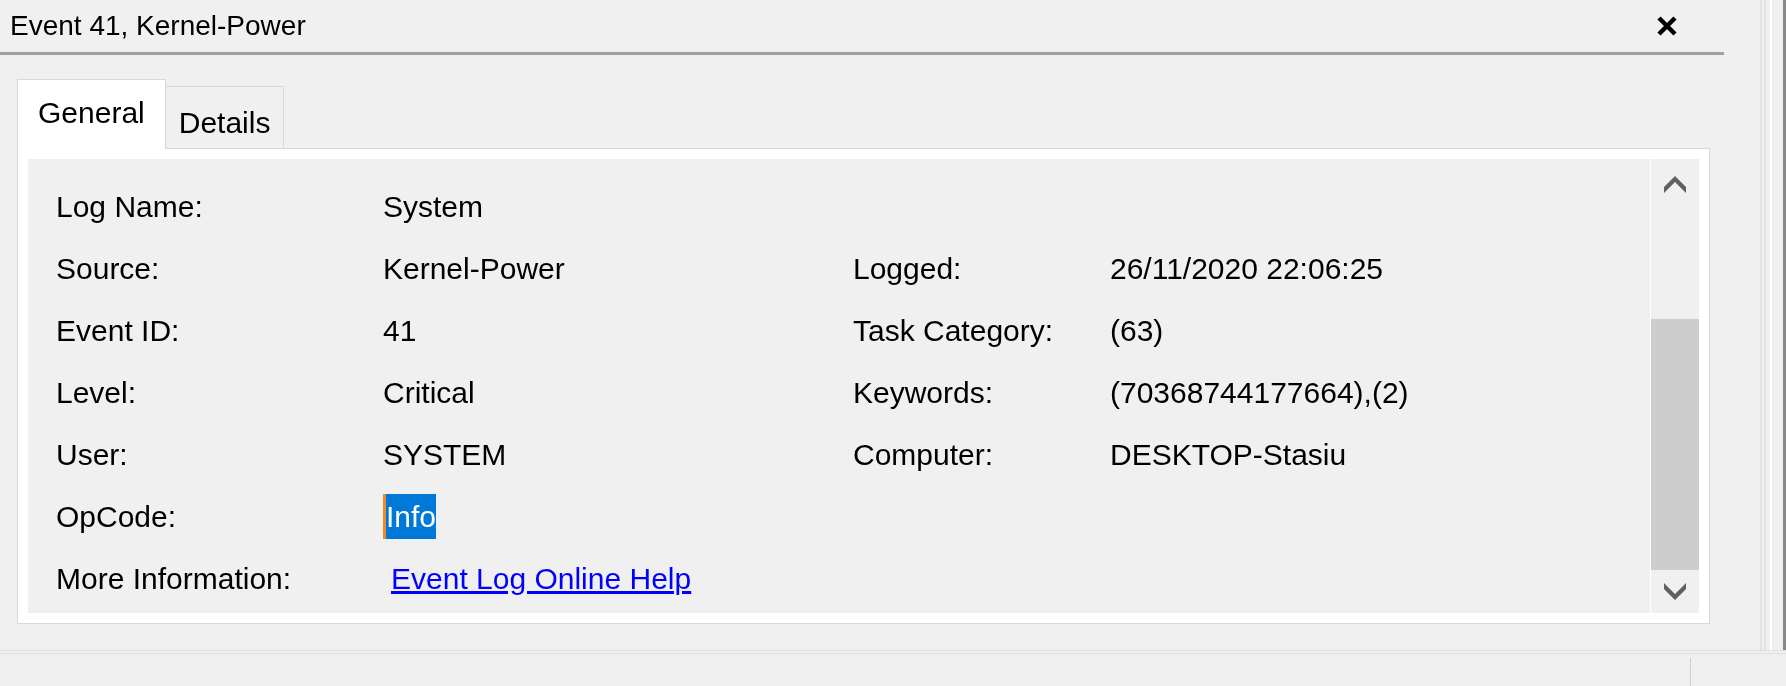 Image resolution: width=1786 pixels, height=686 pixels. I want to click on scroll-up-icon, so click(1675, 184).